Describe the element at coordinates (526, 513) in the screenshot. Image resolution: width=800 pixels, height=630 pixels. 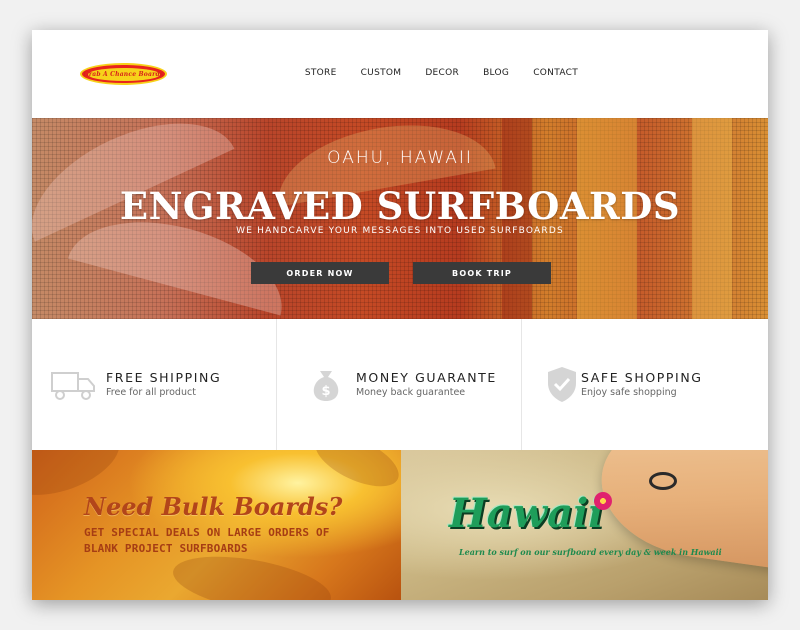
I see `hawaii-heading: Hawaii` at that location.